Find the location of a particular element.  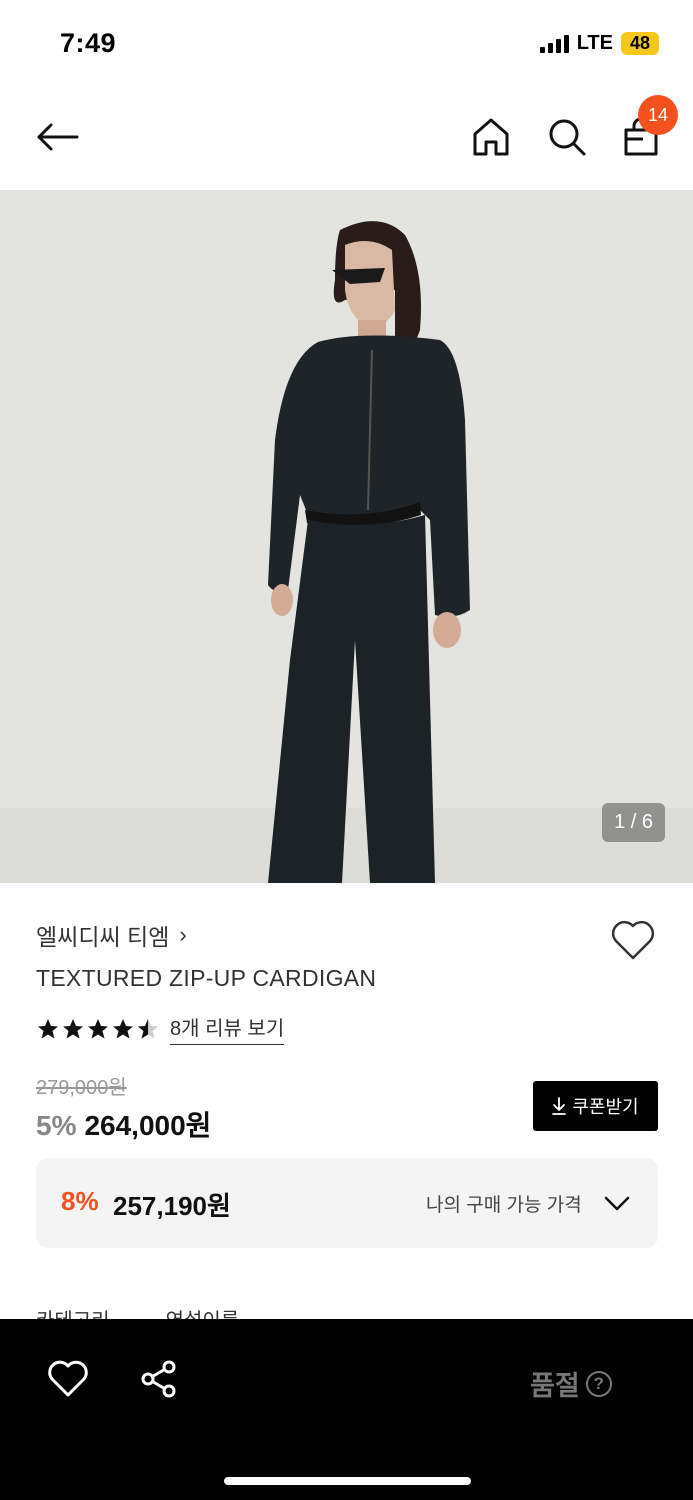

search-button is located at coordinates (567, 137).